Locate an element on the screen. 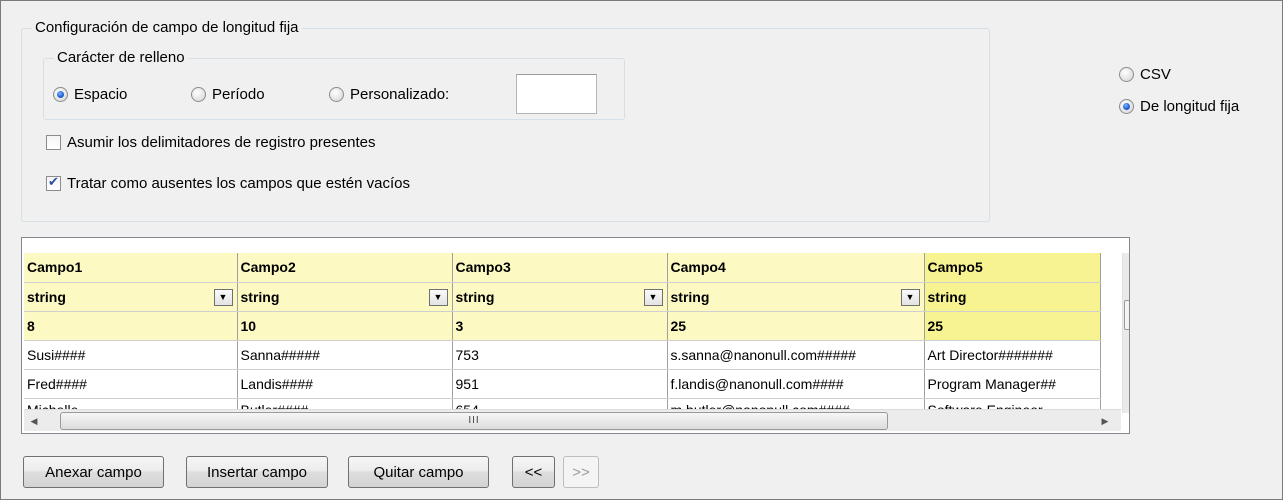 Image resolution: width=1283 pixels, height=500 pixels. next-field-button: >> is located at coordinates (581, 472).